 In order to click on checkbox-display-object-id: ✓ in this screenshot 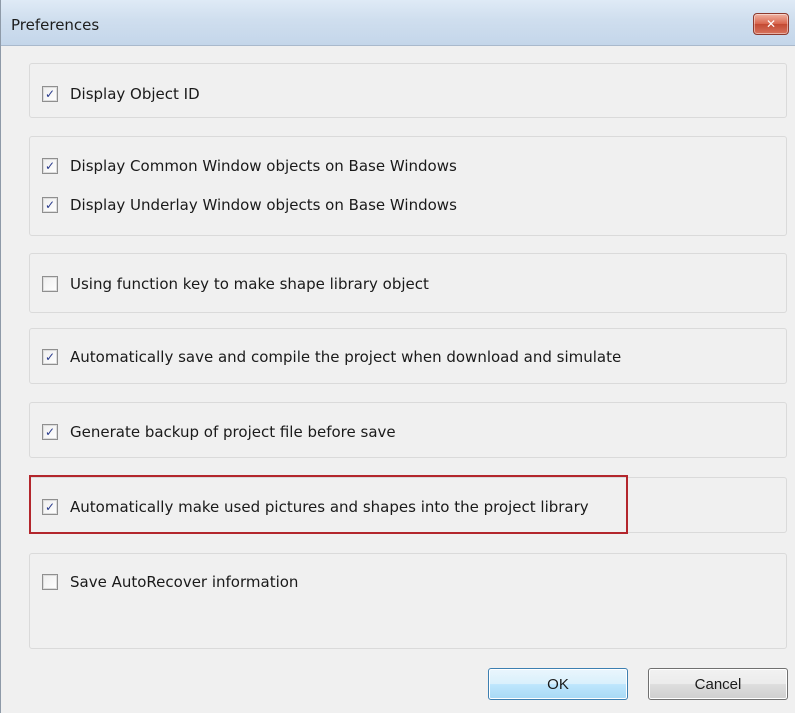, I will do `click(50, 94)`.